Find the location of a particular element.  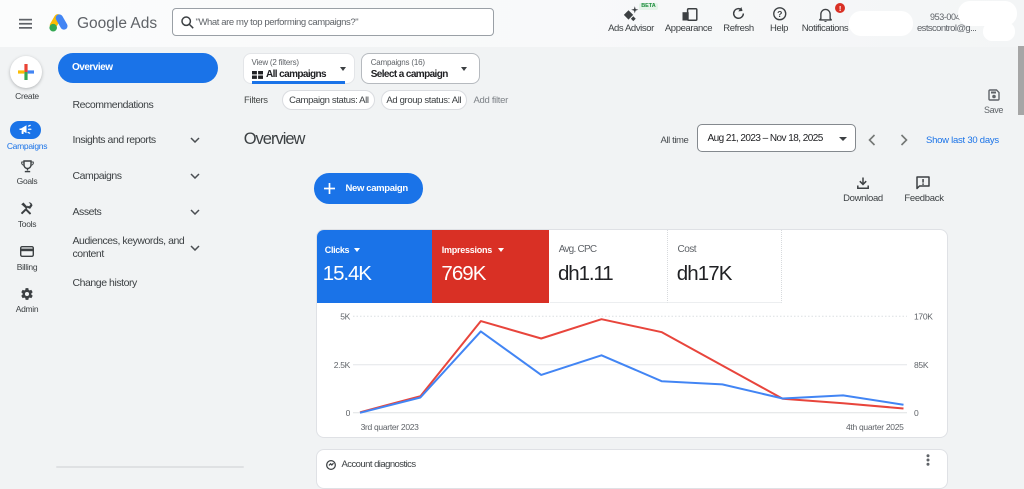

svg-text: 2.5K is located at coordinates (342, 365).